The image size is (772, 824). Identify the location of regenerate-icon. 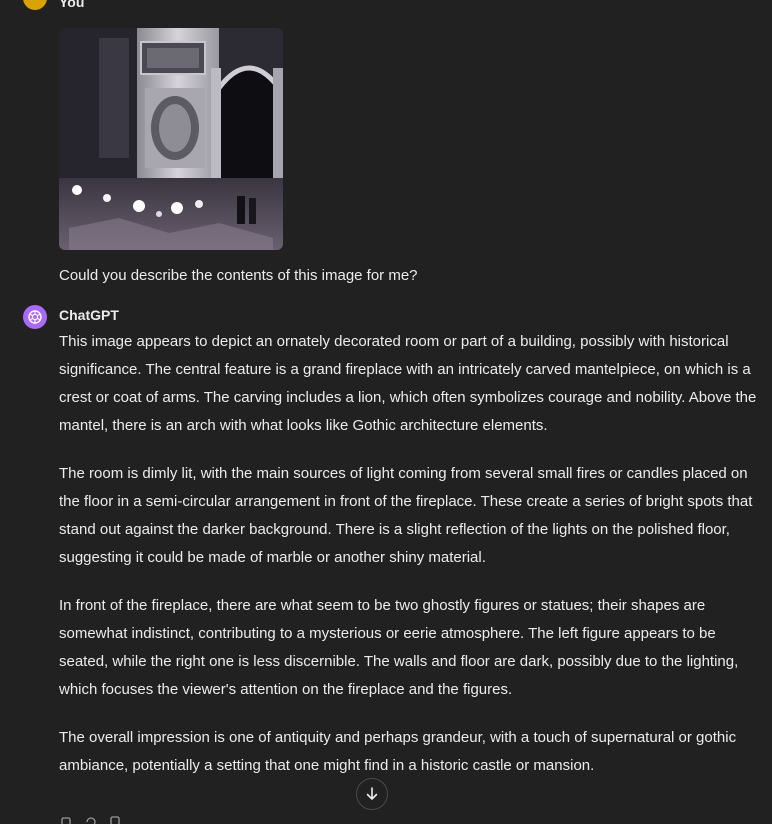
(91, 819).